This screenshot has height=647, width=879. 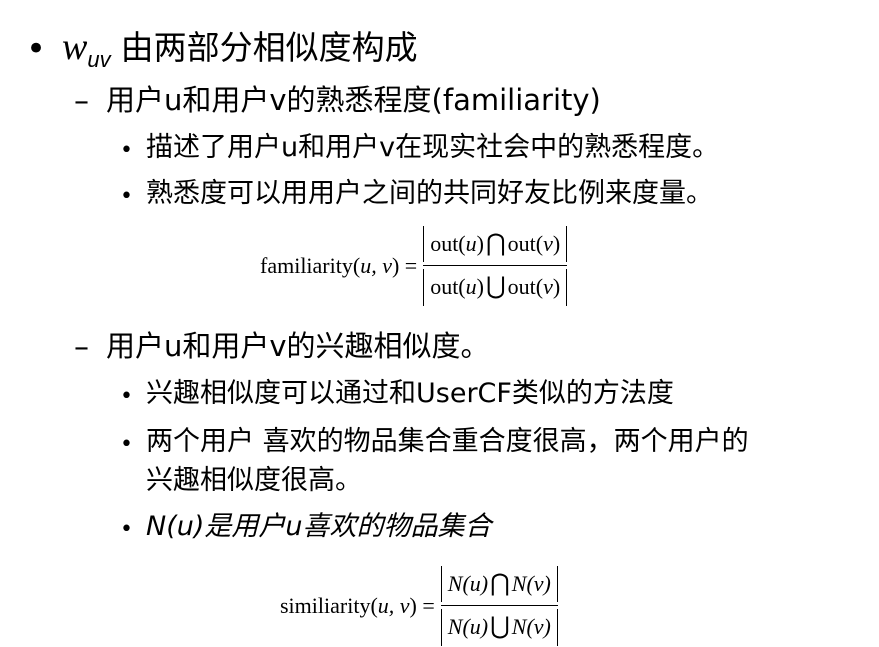 I want to click on formula-numerator: N(u)⋂N(v), so click(x=499, y=584).